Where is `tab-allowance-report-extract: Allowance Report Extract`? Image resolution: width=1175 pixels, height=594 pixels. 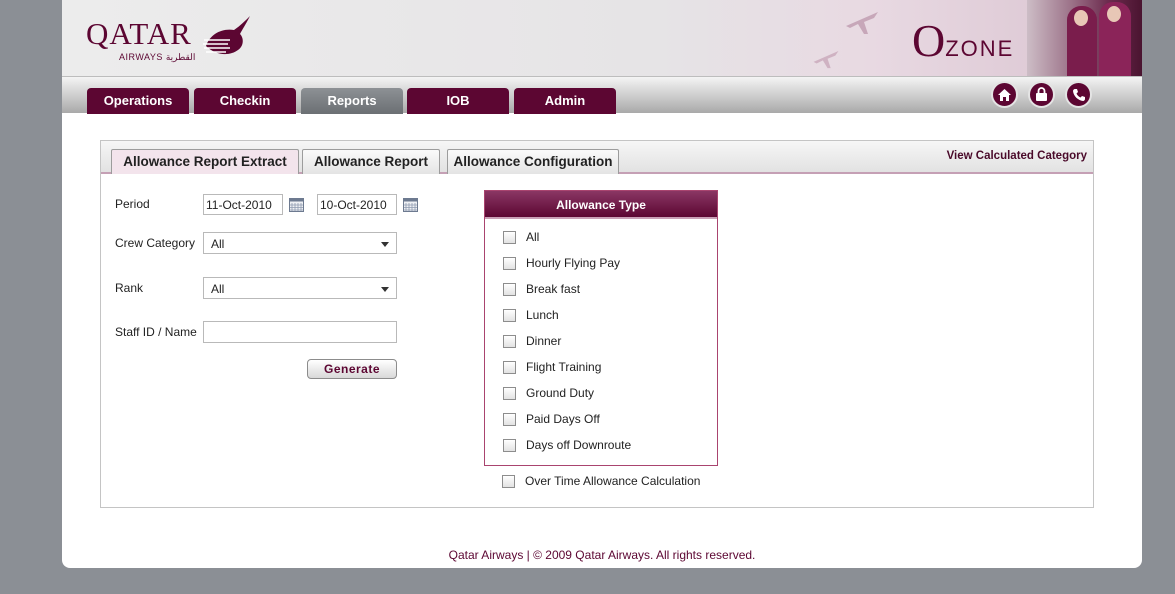 tab-allowance-report-extract: Allowance Report Extract is located at coordinates (205, 161).